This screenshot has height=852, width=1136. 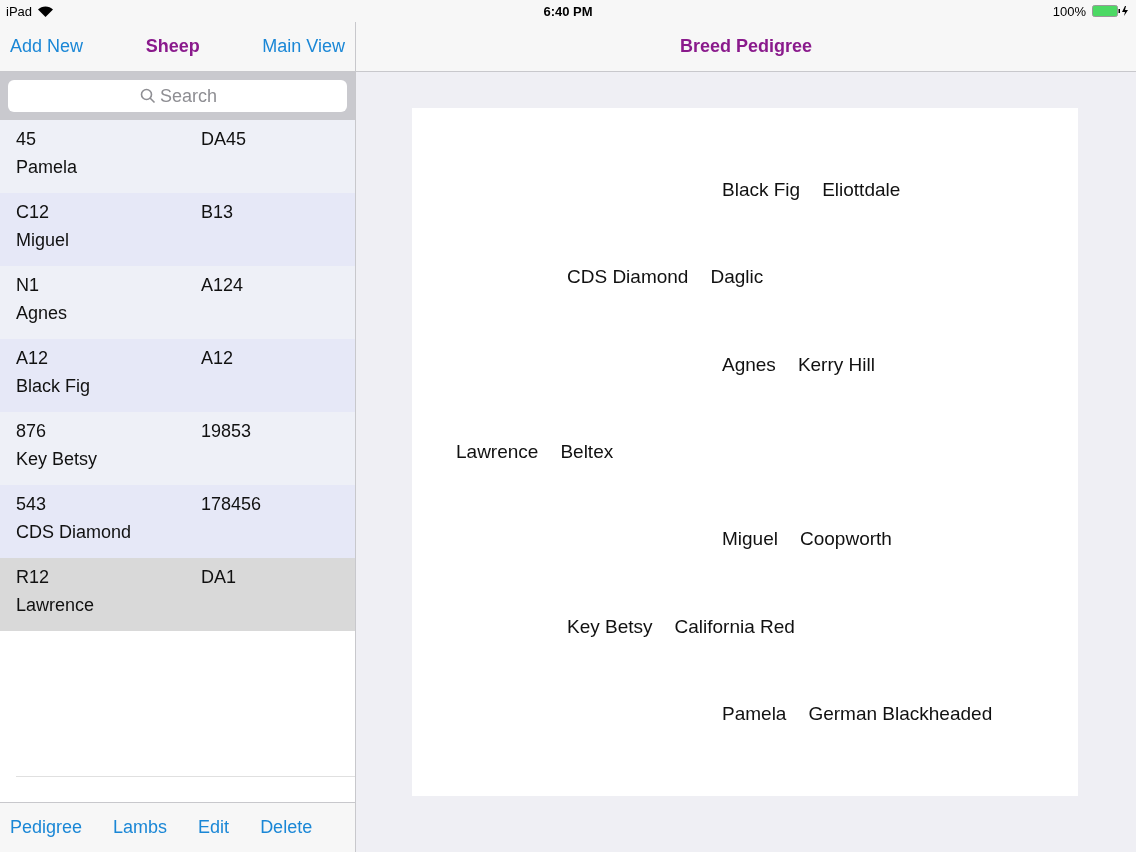 What do you see at coordinates (214, 827) in the screenshot?
I see `toolbar-button: Edit` at bounding box center [214, 827].